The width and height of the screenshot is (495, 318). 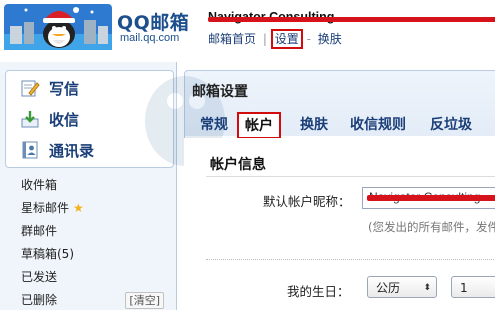 What do you see at coordinates (144, 300) in the screenshot?
I see `empty-trash-button: [清空]` at bounding box center [144, 300].